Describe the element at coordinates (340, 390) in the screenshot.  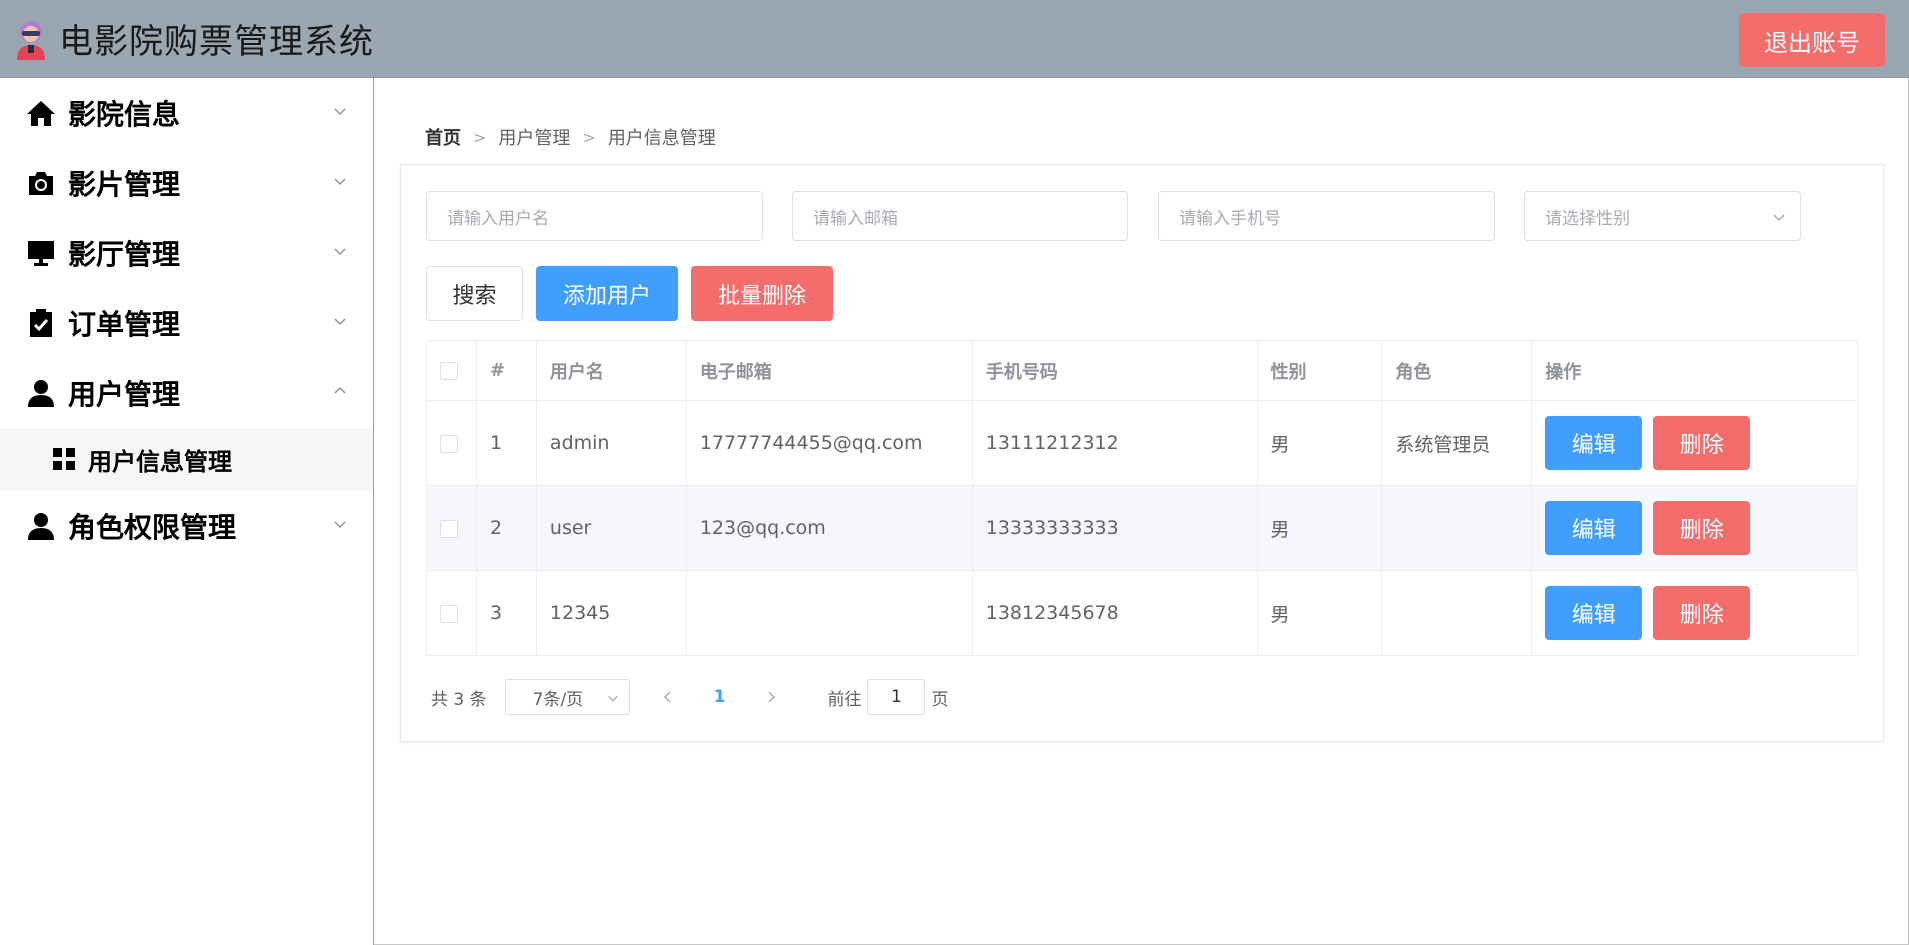
I see `chevron-up-icon` at that location.